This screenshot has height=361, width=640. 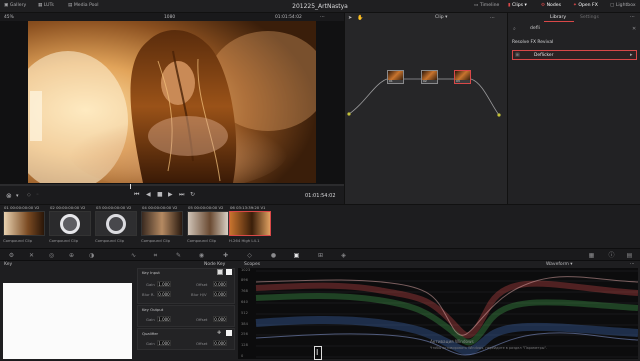 I want to click on color-wheels-icon: ◎, so click(x=51, y=255).